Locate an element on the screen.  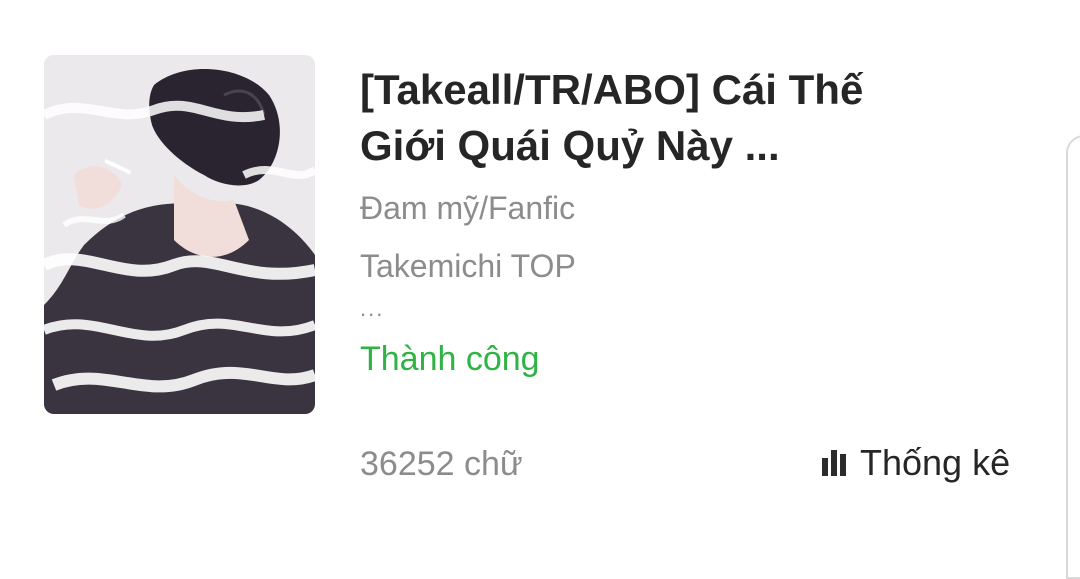
word-count: 36252 chữ is located at coordinates (441, 464).